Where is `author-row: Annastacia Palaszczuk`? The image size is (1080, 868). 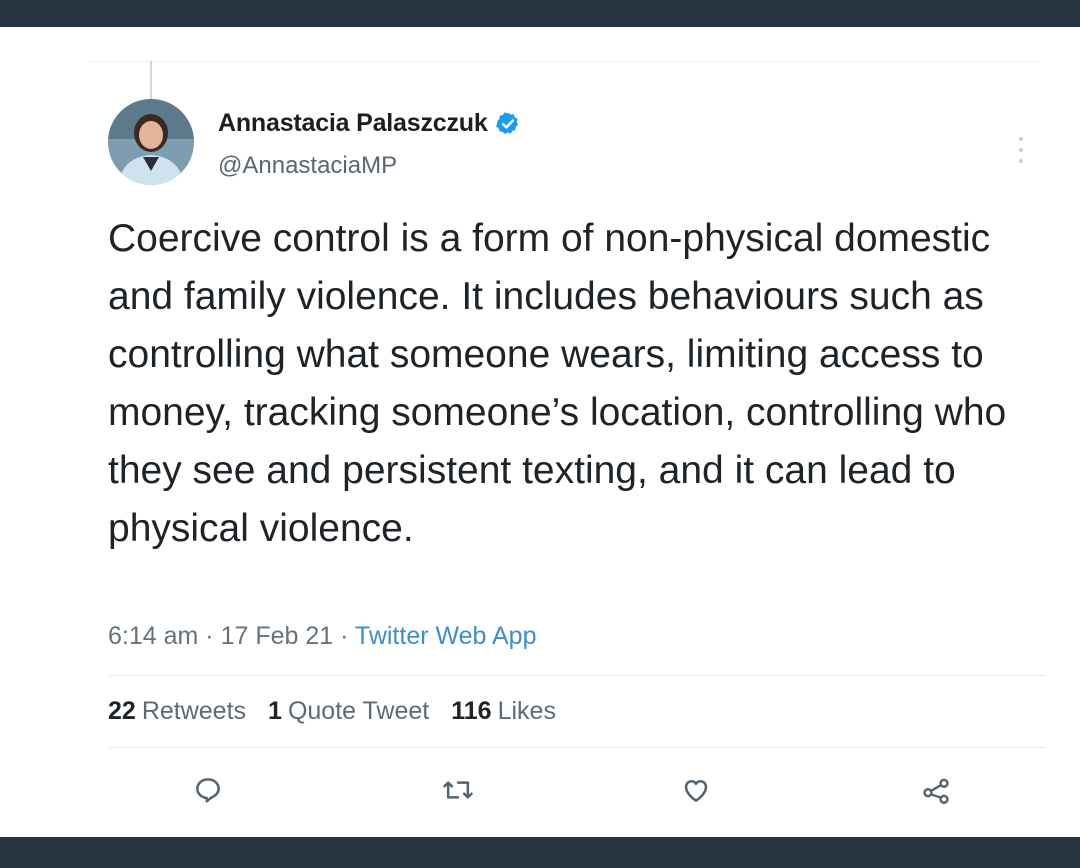 author-row: Annastacia Palaszczuk is located at coordinates (369, 123).